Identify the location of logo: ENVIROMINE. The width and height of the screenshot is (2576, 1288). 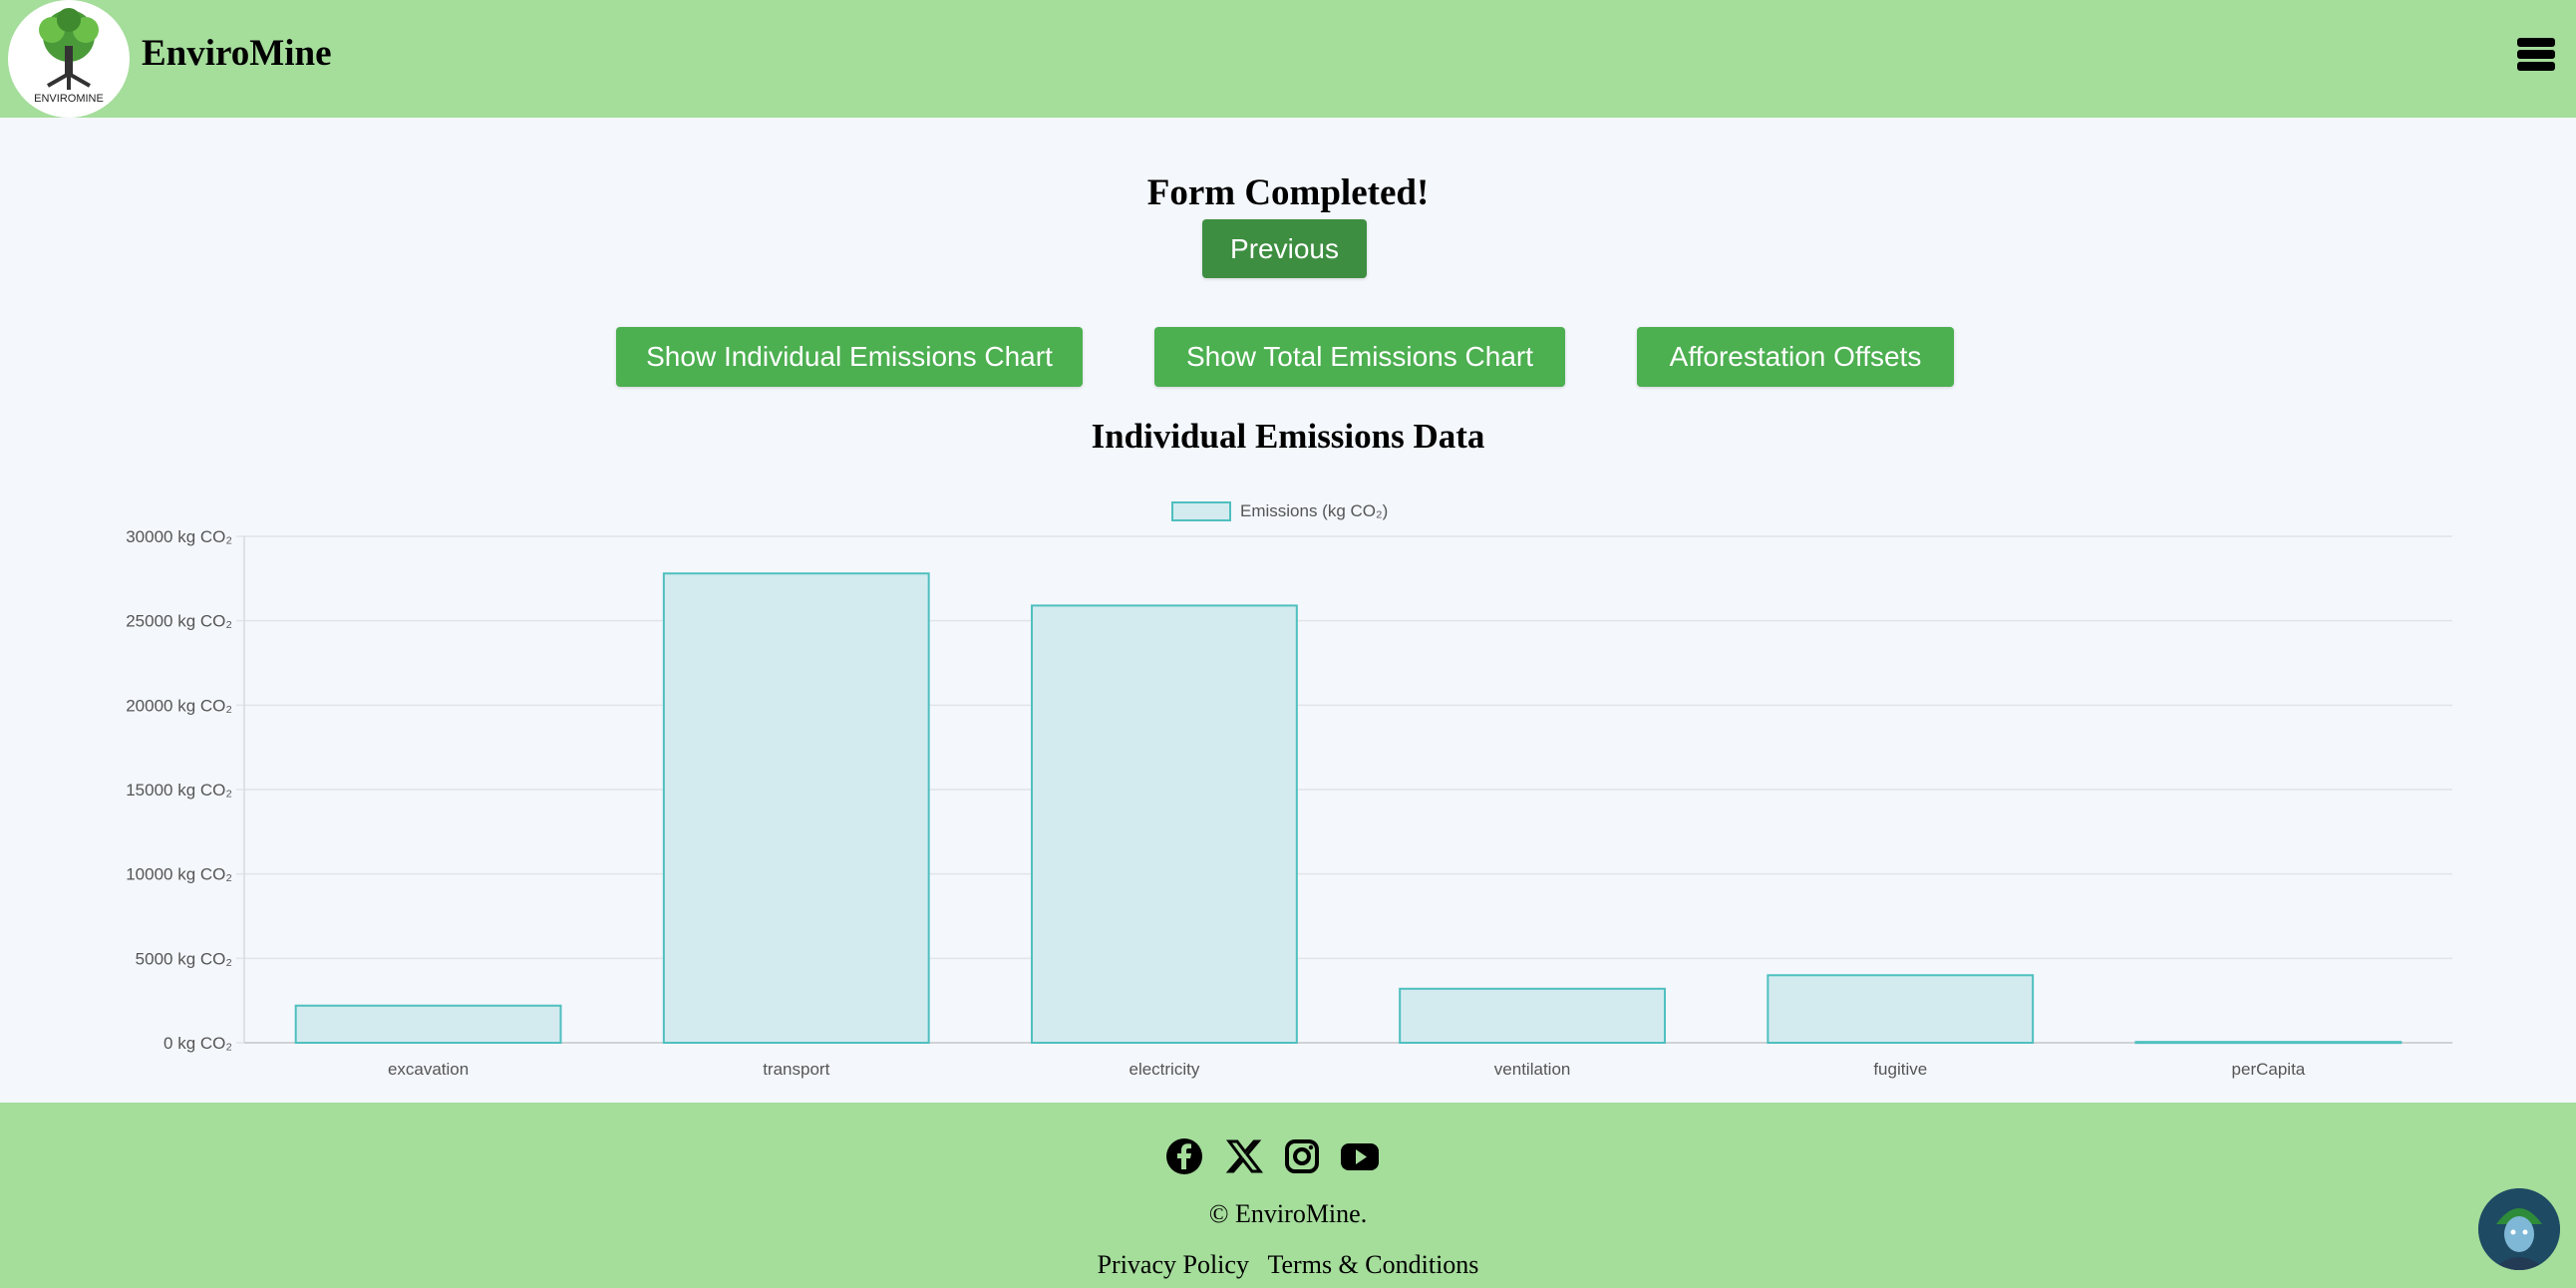
(69, 59).